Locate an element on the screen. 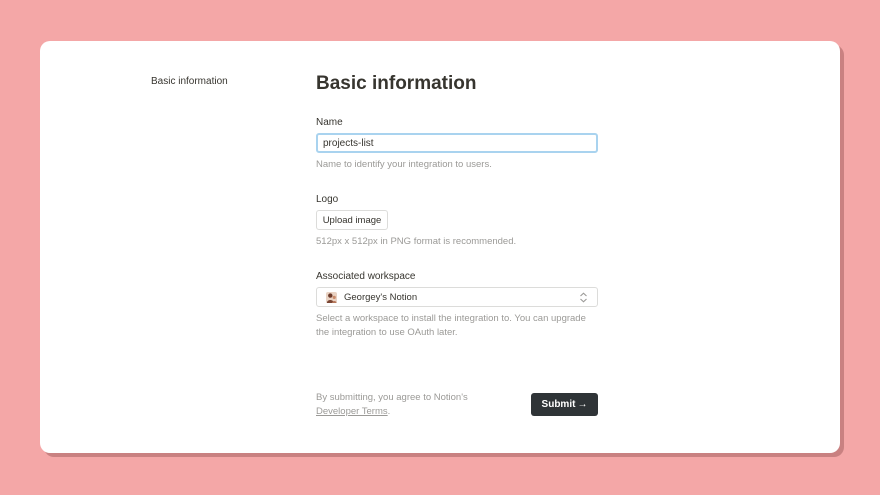  terms-prefix: By submitting, you agree to Notion's is located at coordinates (392, 397).